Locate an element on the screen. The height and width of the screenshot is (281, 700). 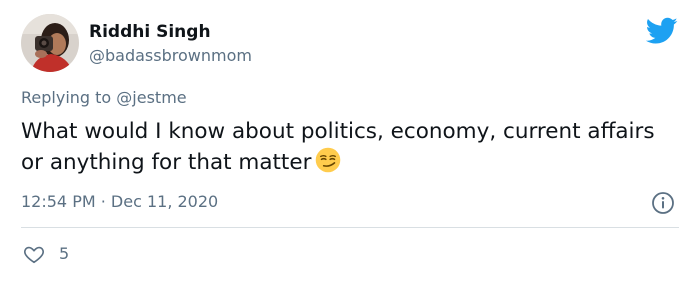
twitter-bird-icon is located at coordinates (662, 31).